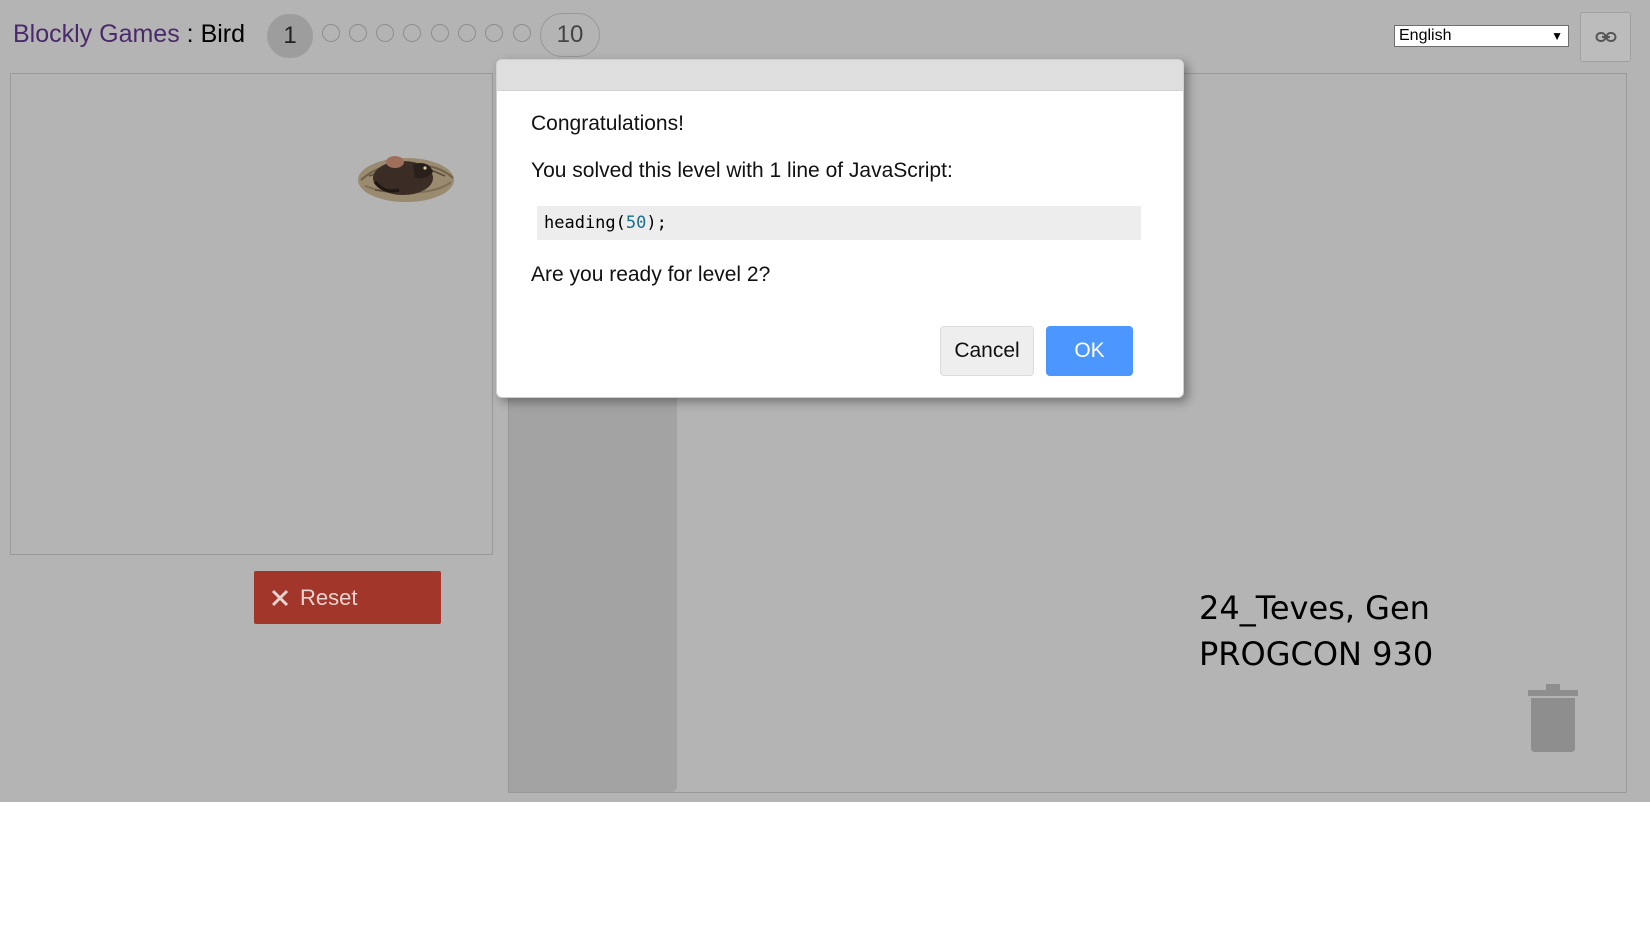 This screenshot has height=928, width=1650. Describe the element at coordinates (585, 223) in the screenshot. I see `code-function: heading(` at that location.